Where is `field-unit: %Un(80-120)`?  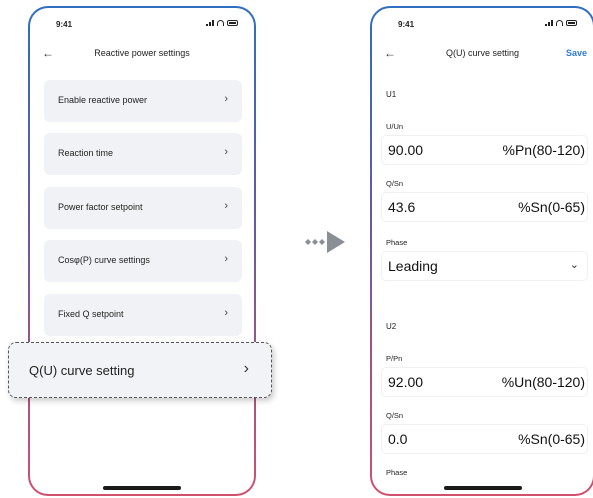 field-unit: %Un(80-120) is located at coordinates (543, 382).